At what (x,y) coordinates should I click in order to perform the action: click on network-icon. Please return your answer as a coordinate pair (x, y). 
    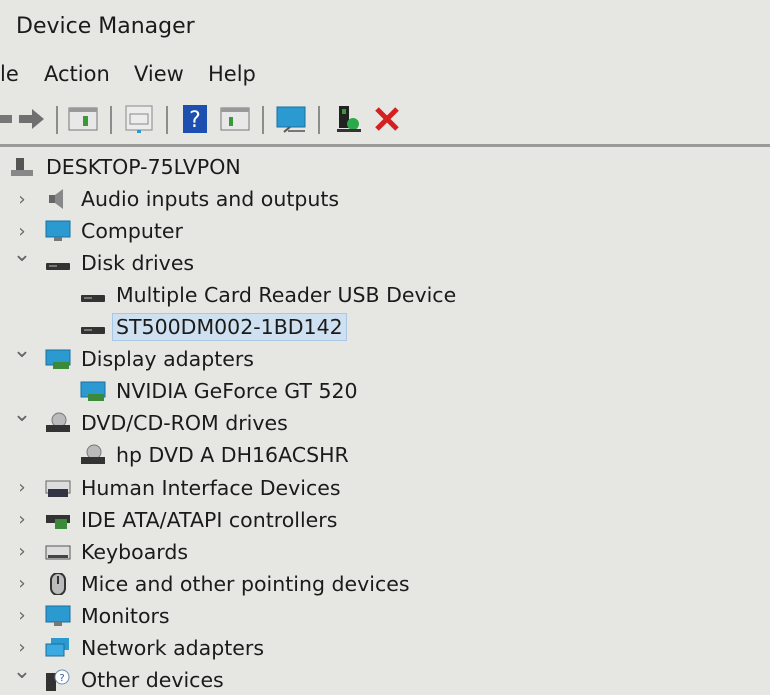
    Looking at the image, I should click on (57, 647).